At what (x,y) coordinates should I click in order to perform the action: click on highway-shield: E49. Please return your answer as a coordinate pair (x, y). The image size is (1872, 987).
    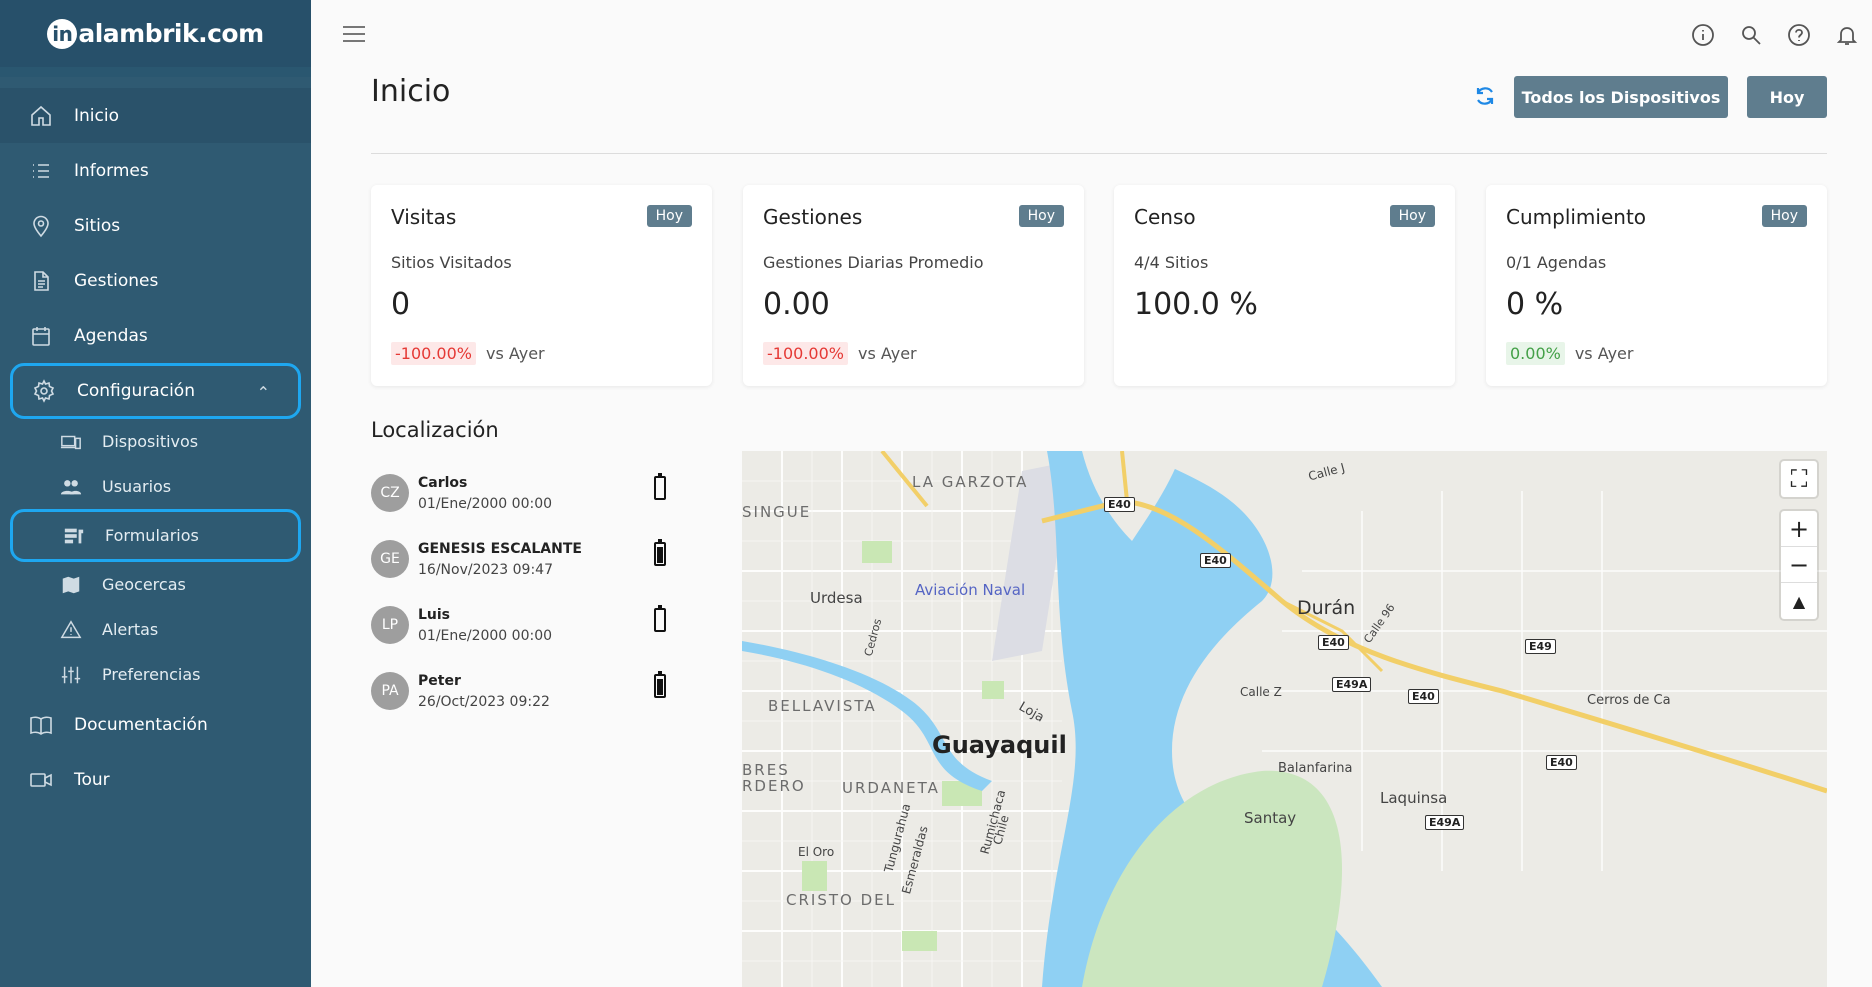
    Looking at the image, I should click on (1540, 646).